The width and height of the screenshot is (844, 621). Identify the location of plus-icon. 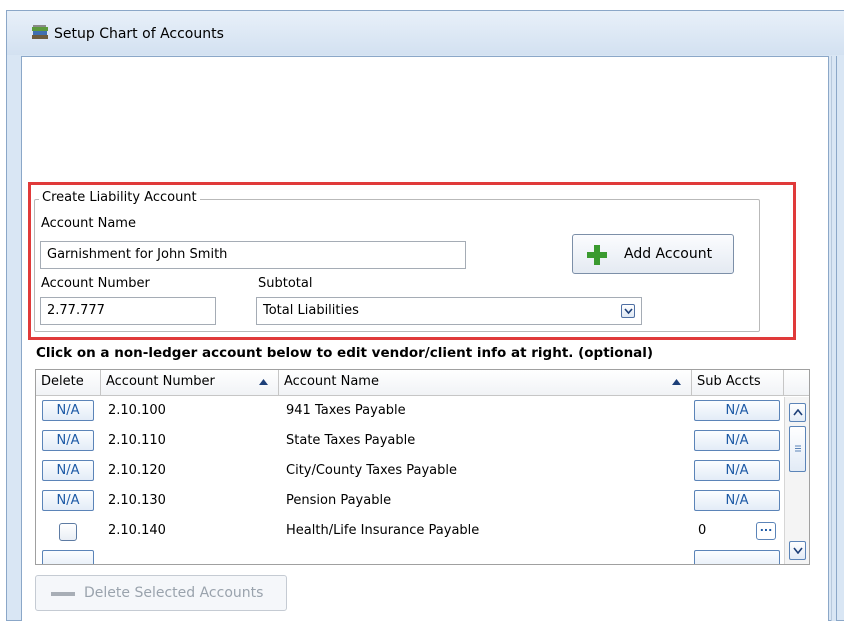
(597, 255).